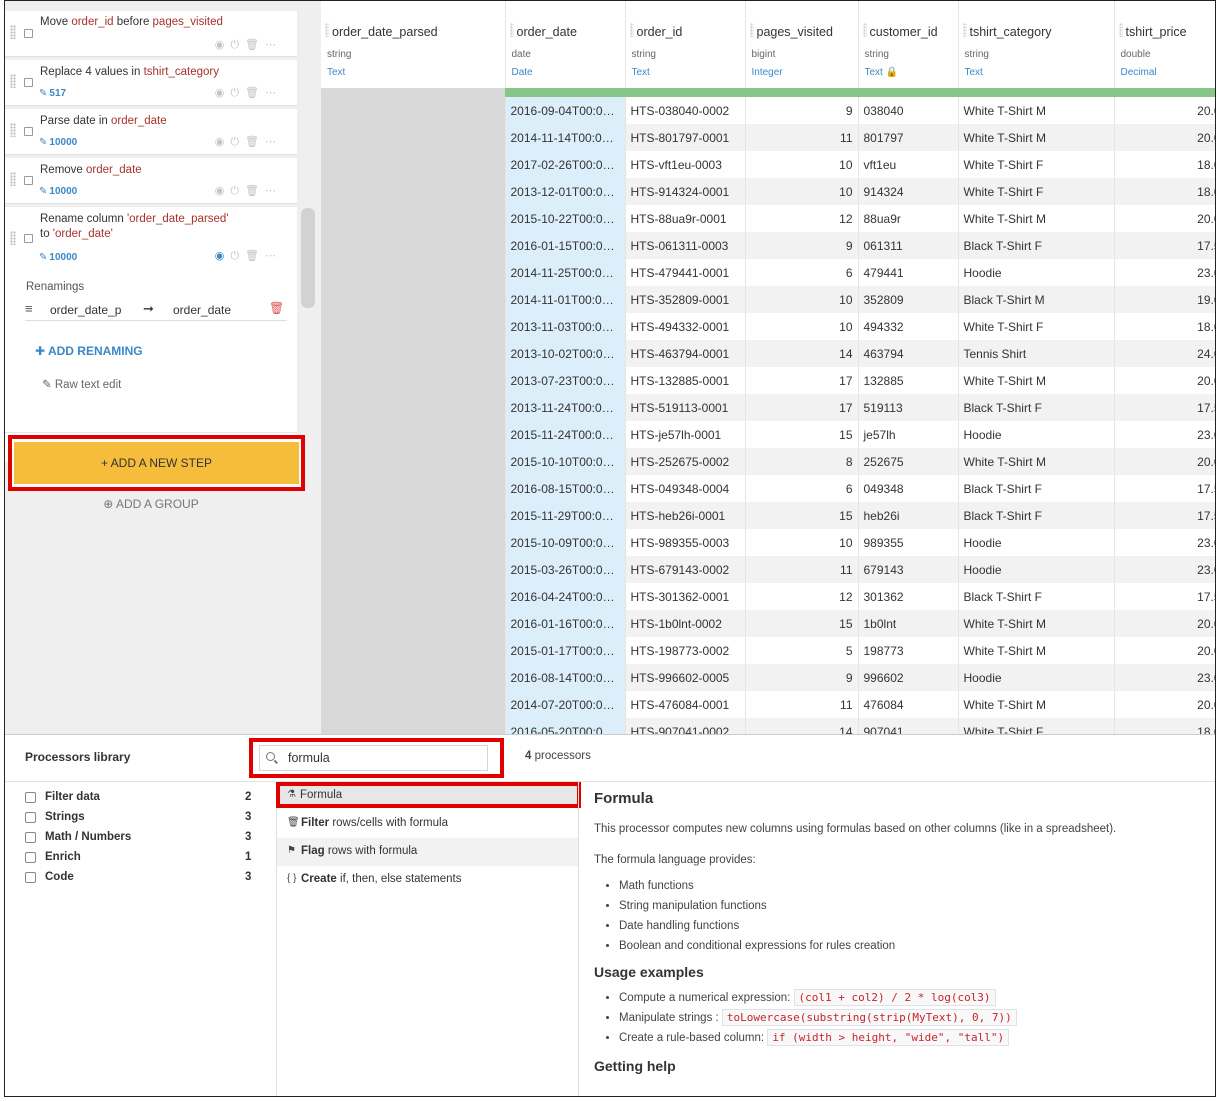  Describe the element at coordinates (802, 407) in the screenshot. I see `table-cell: 17` at that location.